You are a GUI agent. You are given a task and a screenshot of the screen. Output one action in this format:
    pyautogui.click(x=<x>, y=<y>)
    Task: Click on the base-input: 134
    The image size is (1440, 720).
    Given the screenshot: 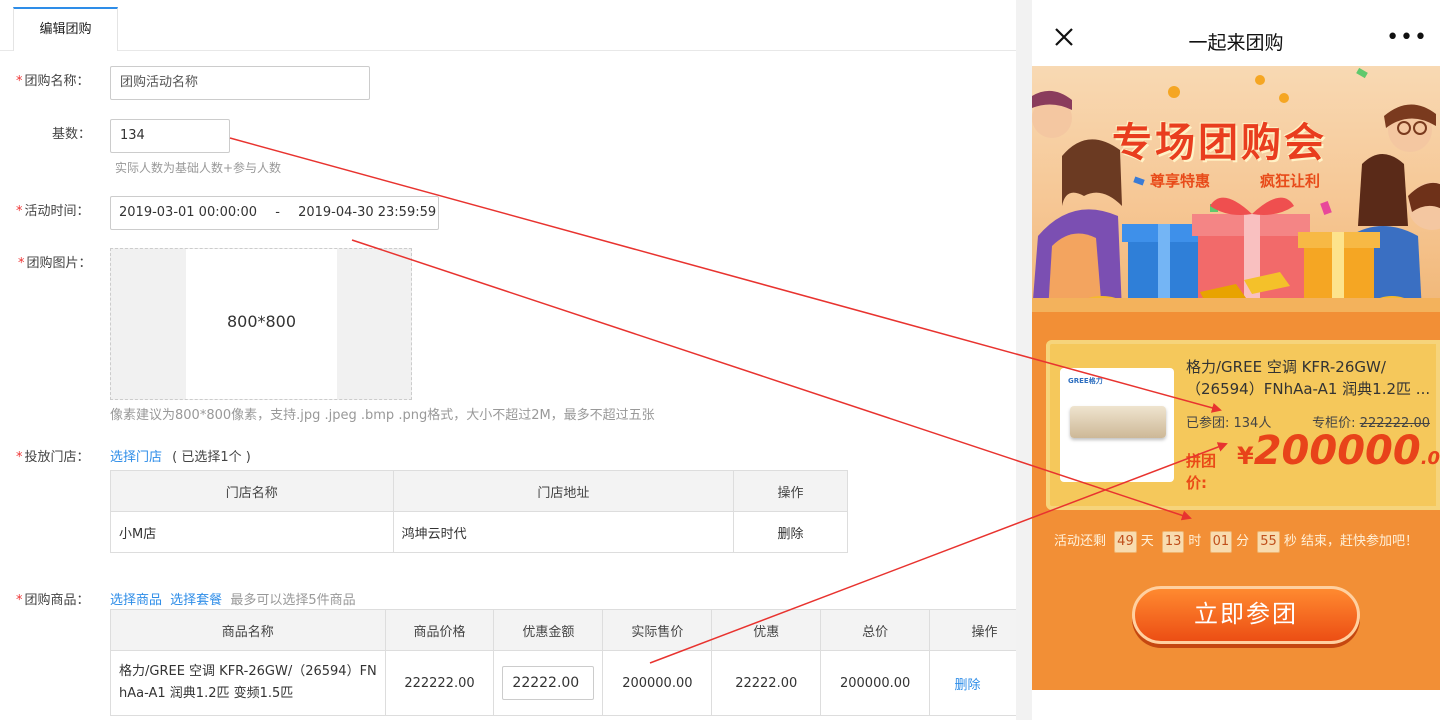 What is the action you would take?
    pyautogui.click(x=170, y=136)
    